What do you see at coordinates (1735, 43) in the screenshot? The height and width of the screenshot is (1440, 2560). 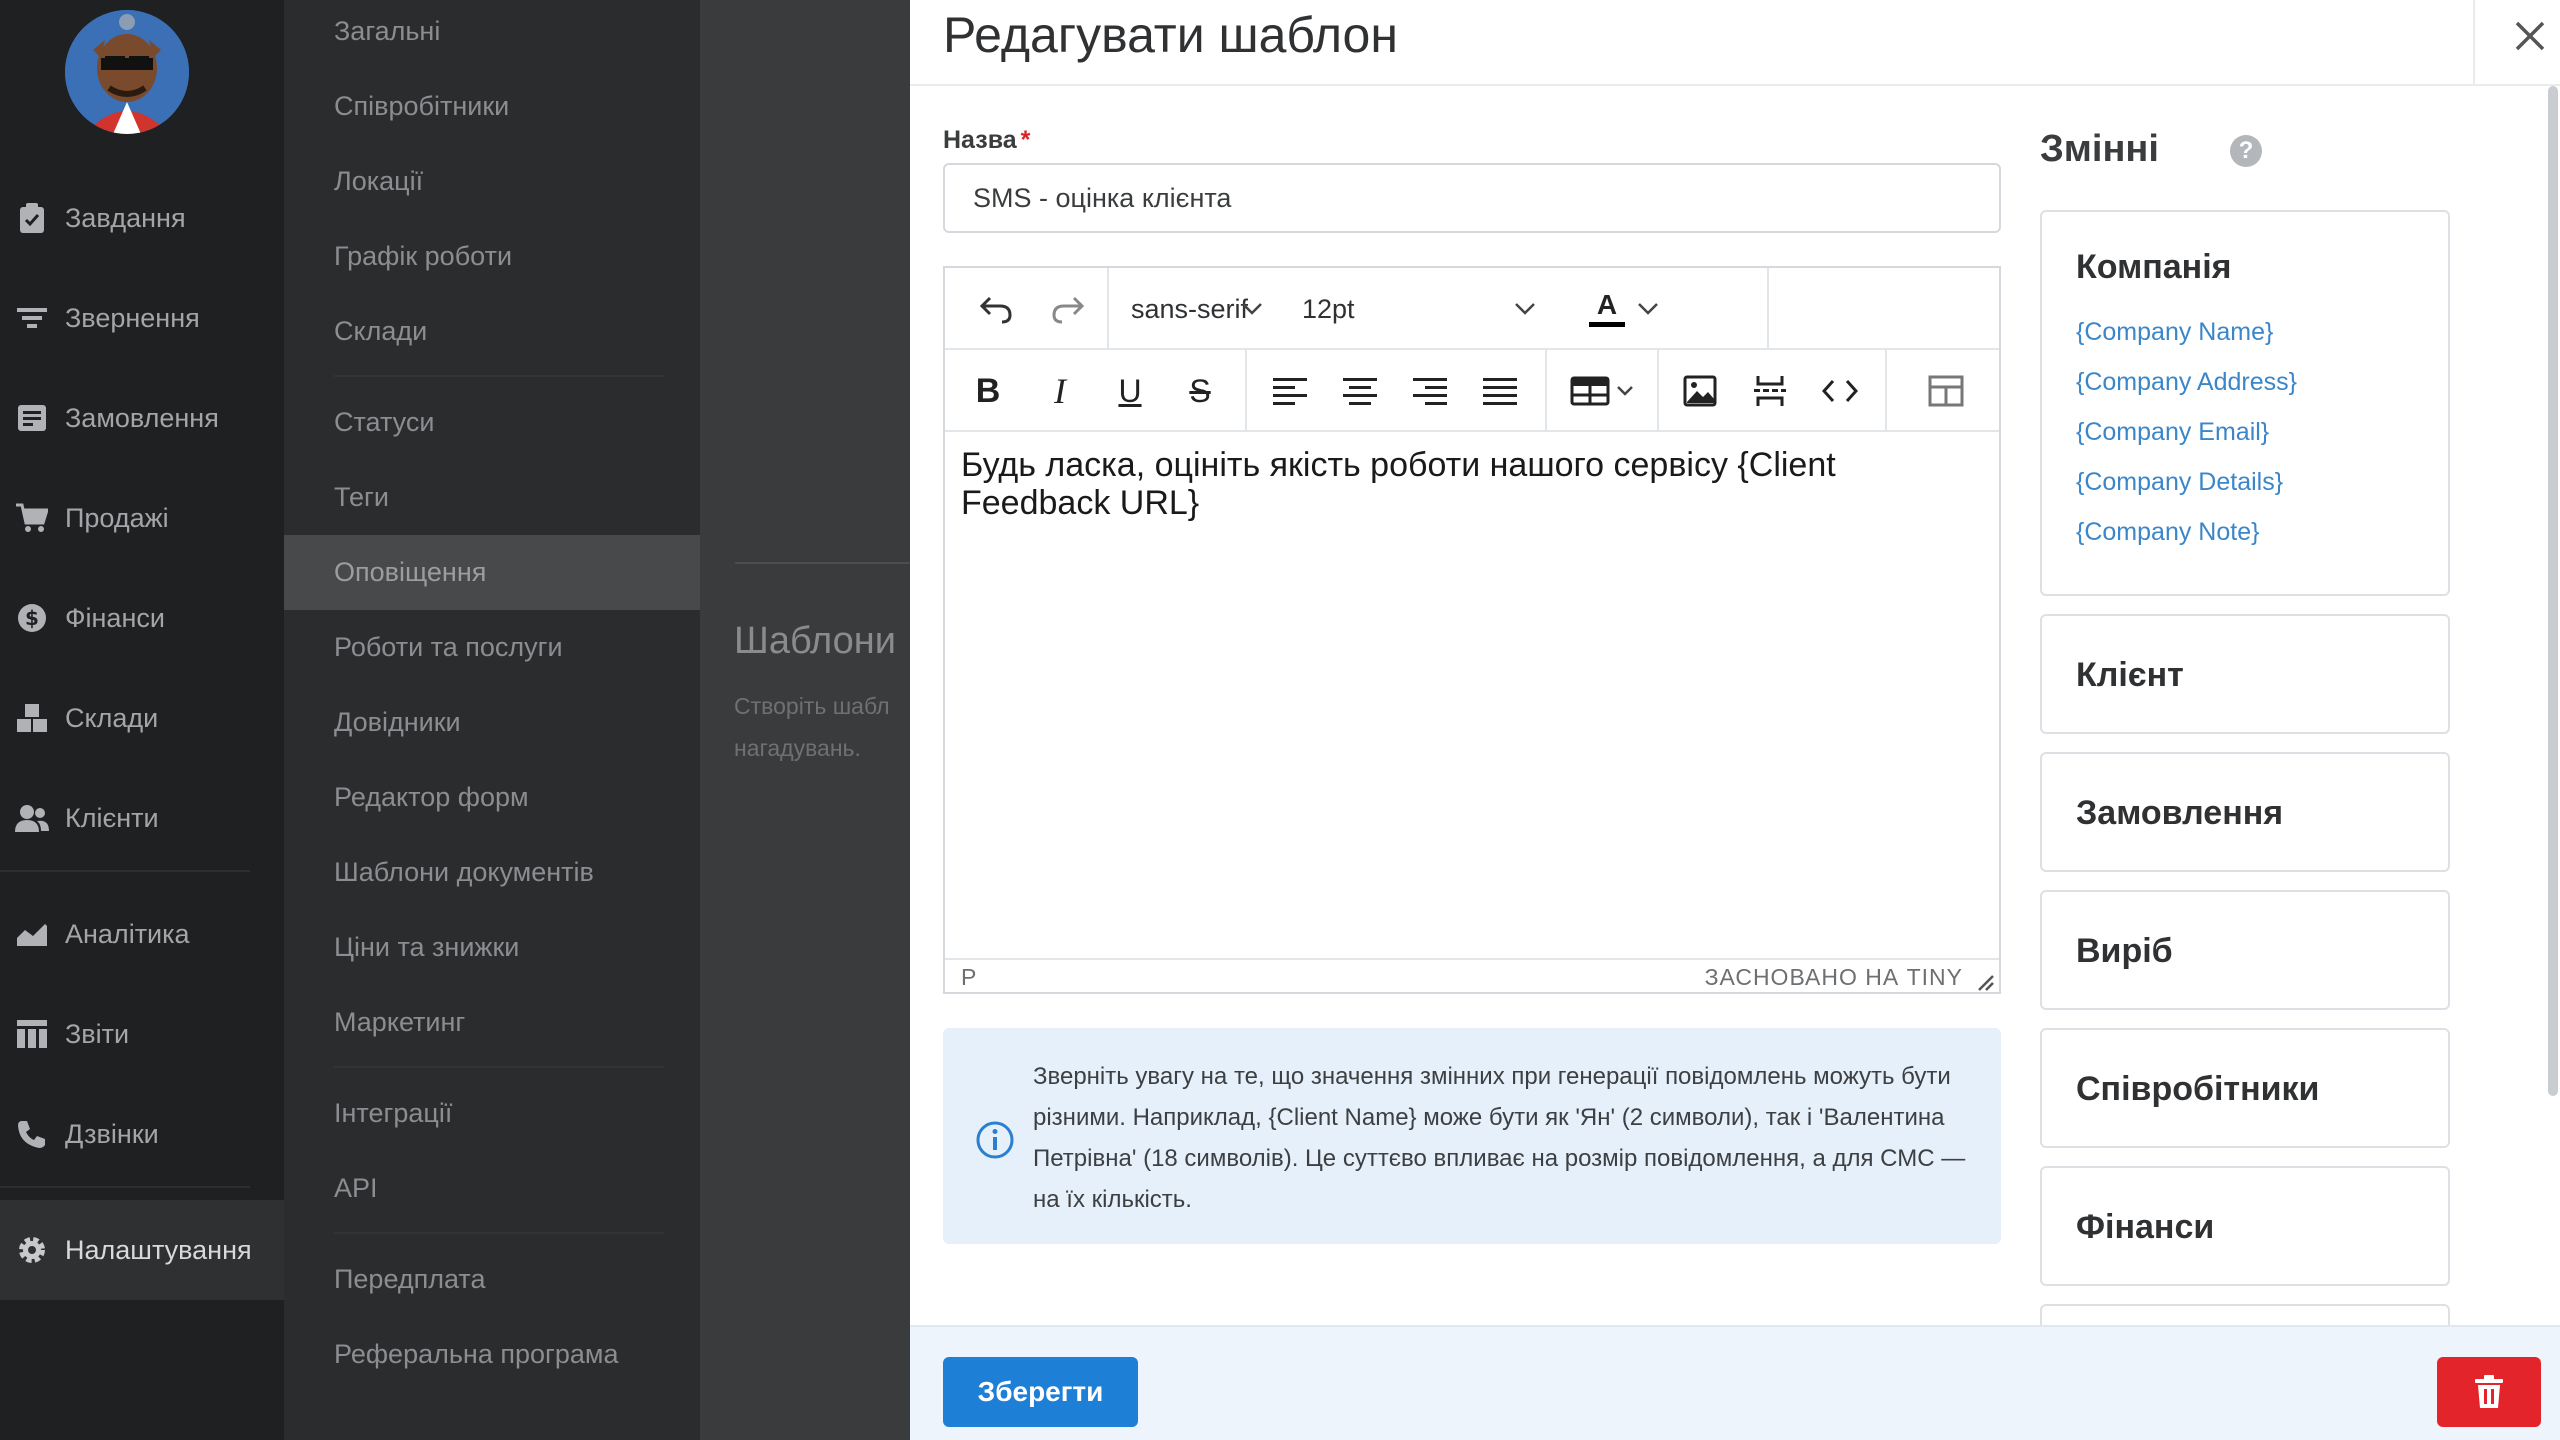 I see `modal-header: Редагувати шаблон` at bounding box center [1735, 43].